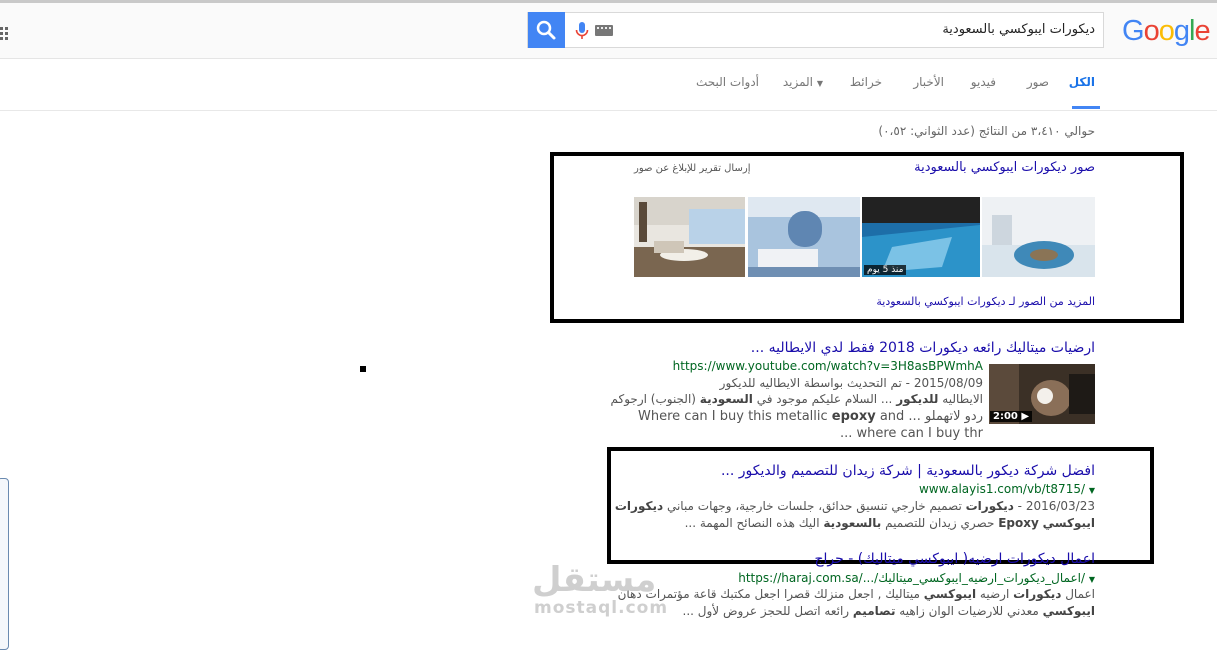  What do you see at coordinates (1038, 82) in the screenshot?
I see `tab-images: صور` at bounding box center [1038, 82].